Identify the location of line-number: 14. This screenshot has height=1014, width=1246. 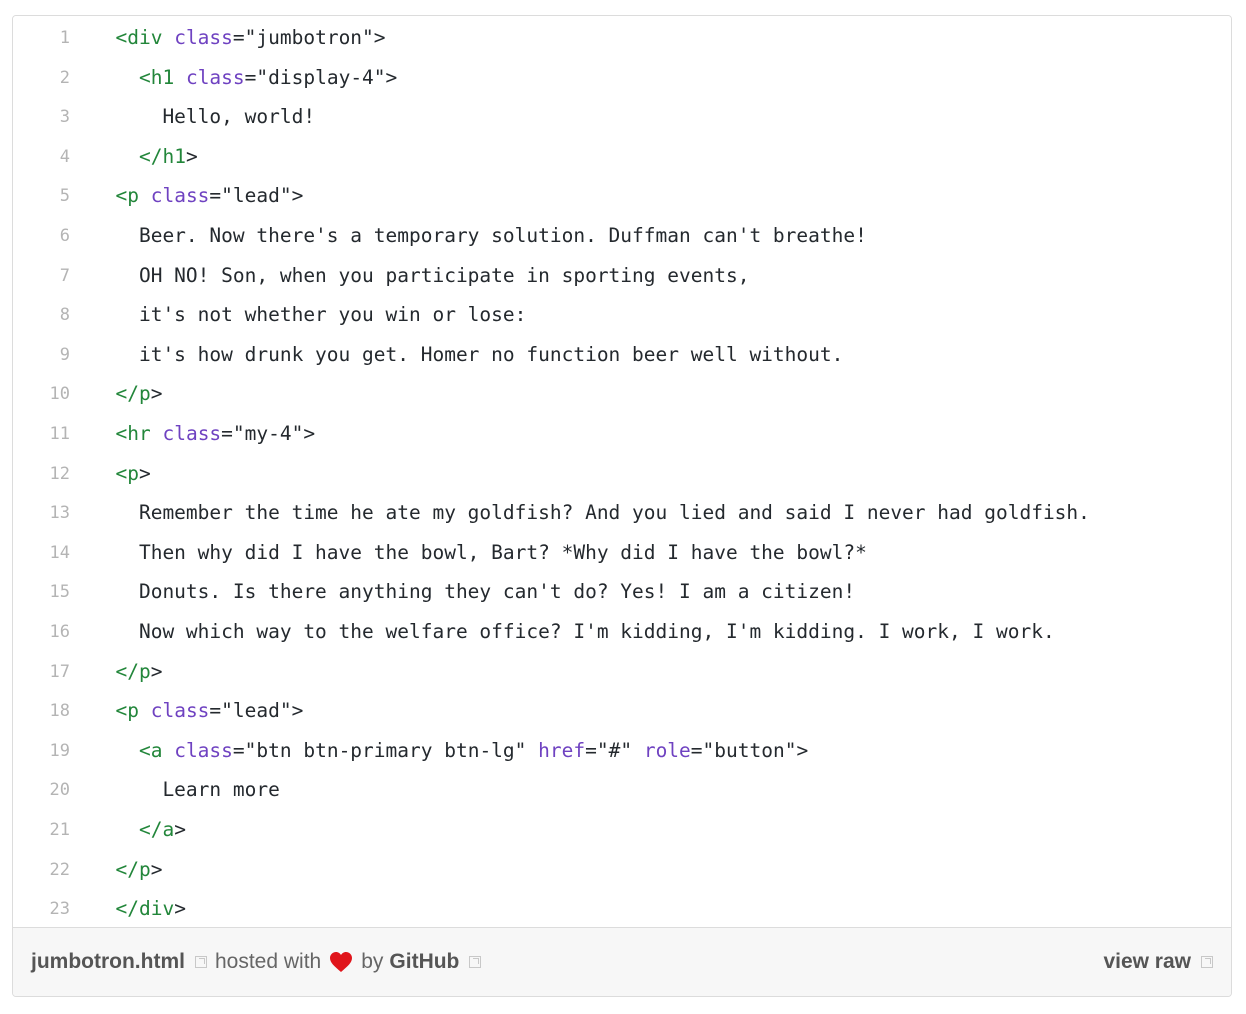
(41, 553).